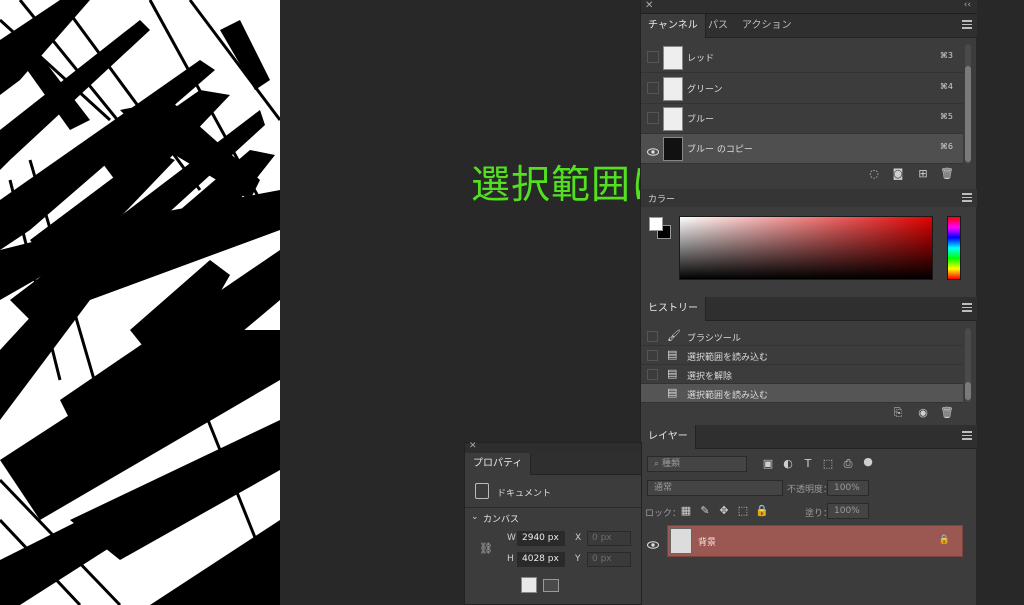 The width and height of the screenshot is (1024, 605). What do you see at coordinates (767, 26) in the screenshot?
I see `tab-actions: アクション` at bounding box center [767, 26].